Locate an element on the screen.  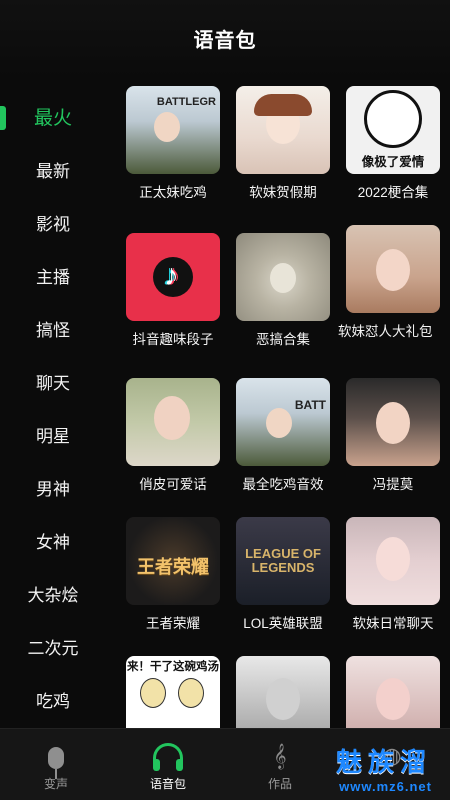
voice-pack-card: 像极了爱情 2022梗合集 is located at coordinates (393, 144).